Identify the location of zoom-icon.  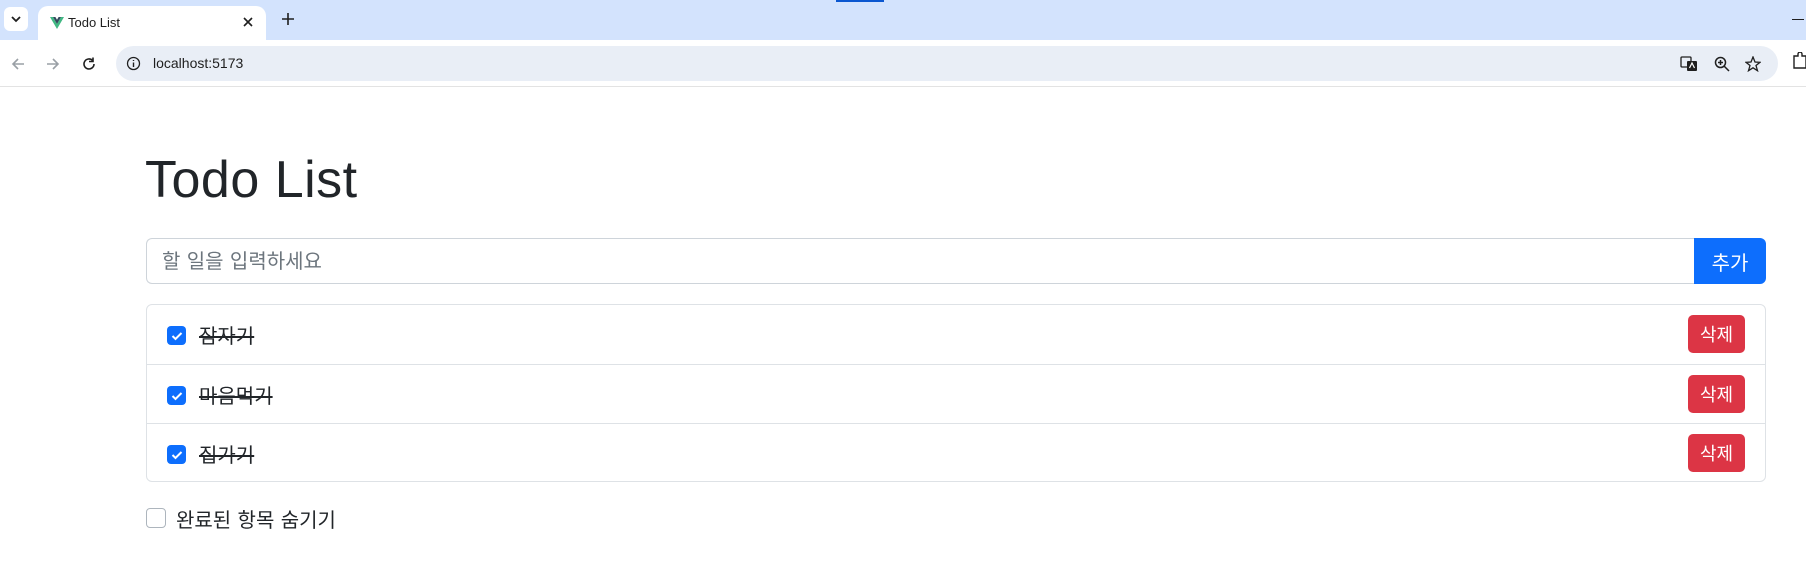
(1722, 64).